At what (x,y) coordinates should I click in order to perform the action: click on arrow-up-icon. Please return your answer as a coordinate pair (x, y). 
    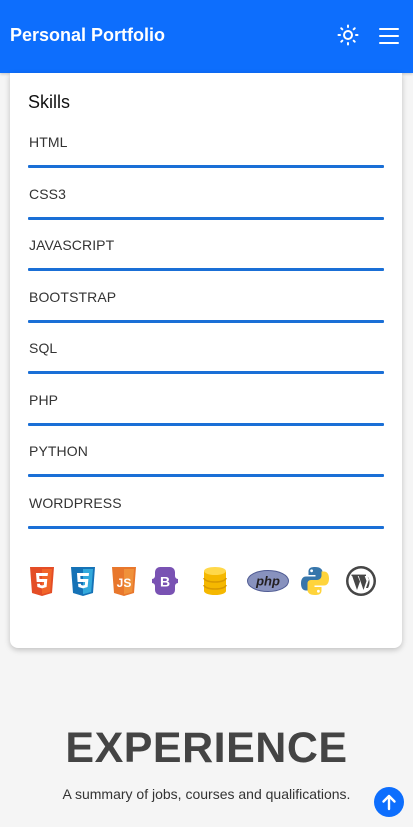
    Looking at the image, I should click on (389, 802).